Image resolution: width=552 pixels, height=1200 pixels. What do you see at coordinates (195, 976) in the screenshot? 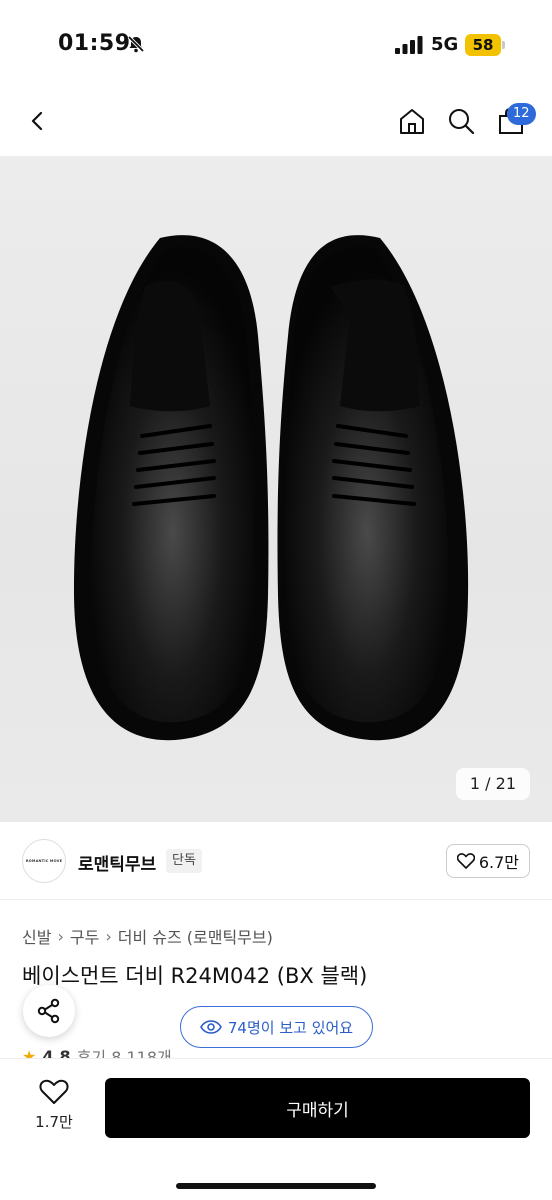
I see `product-title: 베이스먼트 더비 R24M042 (BX 블랙)` at bounding box center [195, 976].